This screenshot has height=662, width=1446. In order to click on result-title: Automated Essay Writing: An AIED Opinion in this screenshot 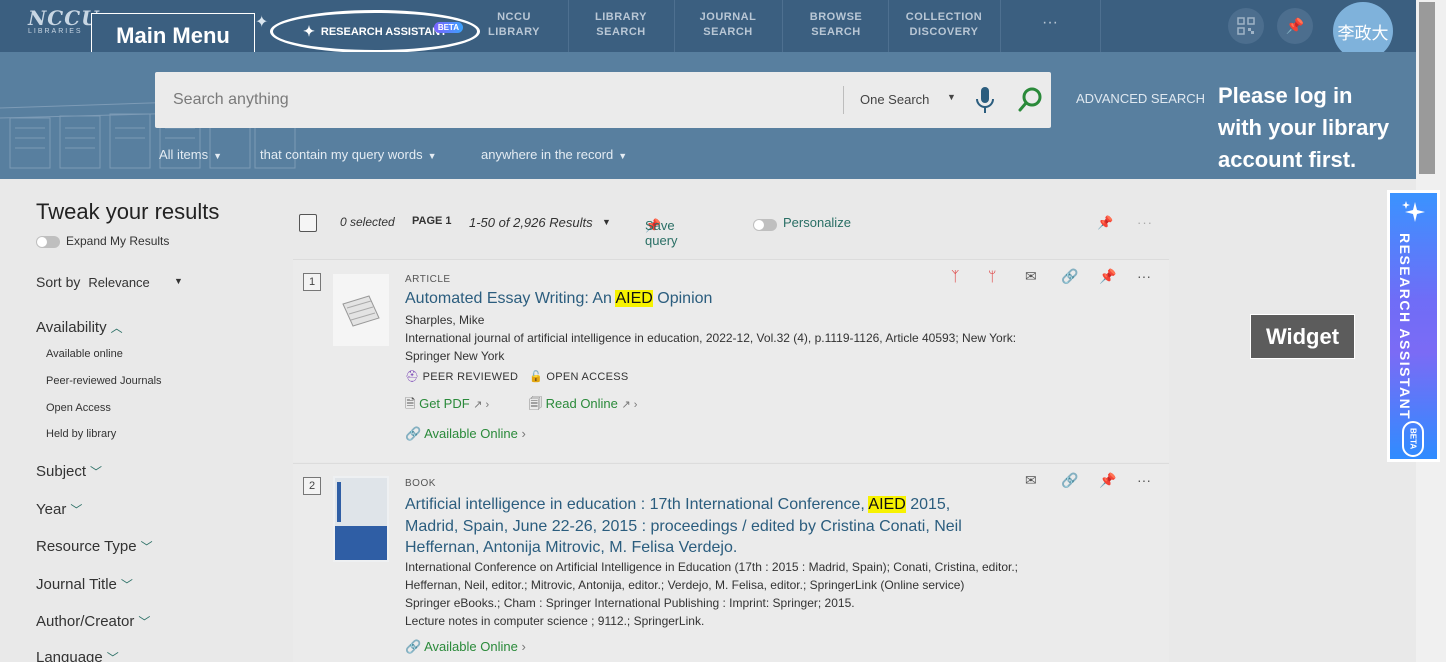, I will do `click(558, 299)`.